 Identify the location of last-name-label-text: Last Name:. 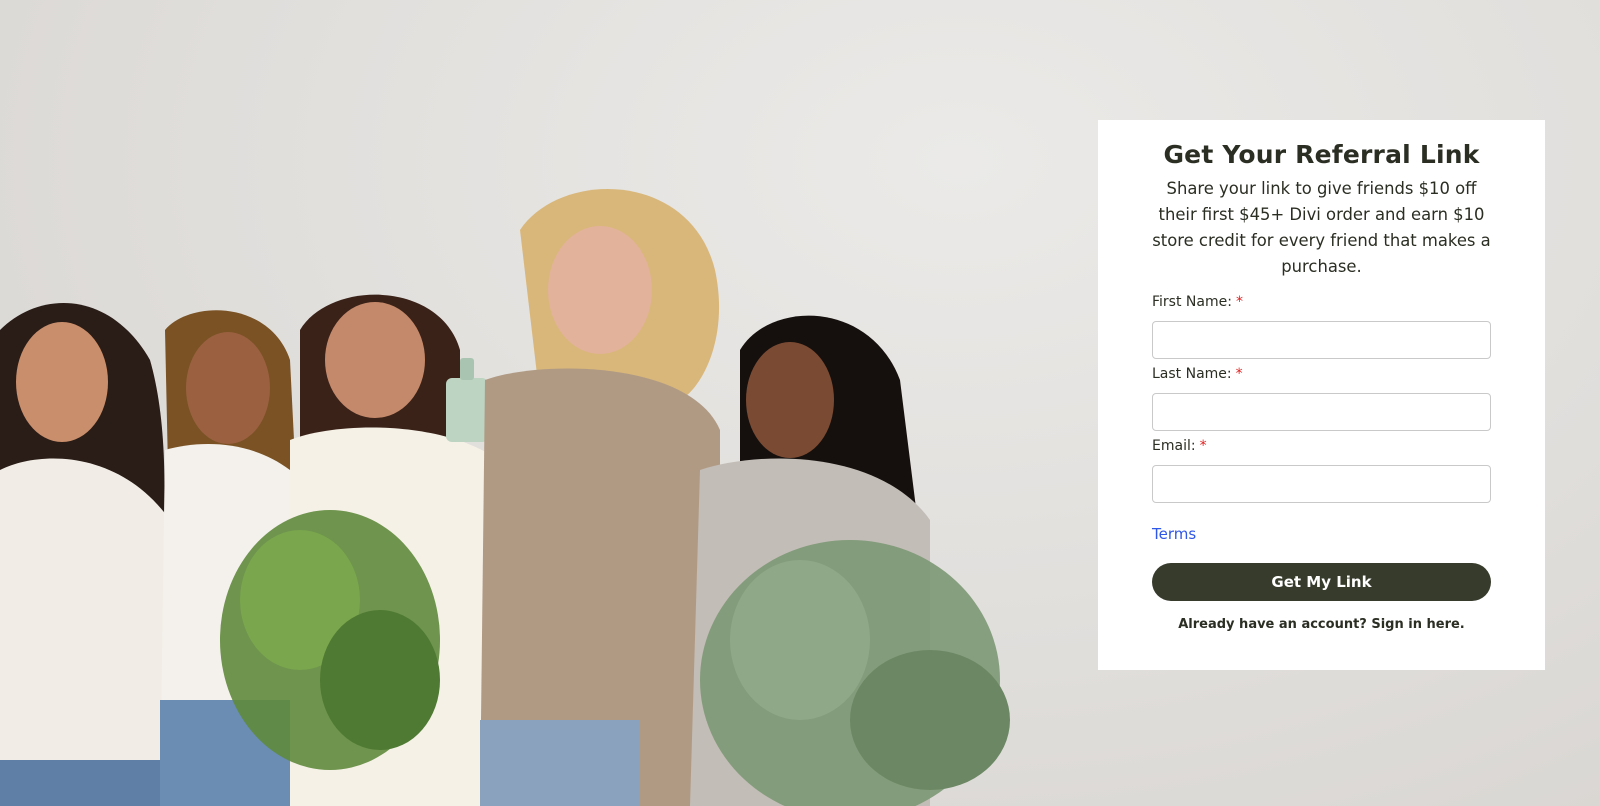
(1192, 374).